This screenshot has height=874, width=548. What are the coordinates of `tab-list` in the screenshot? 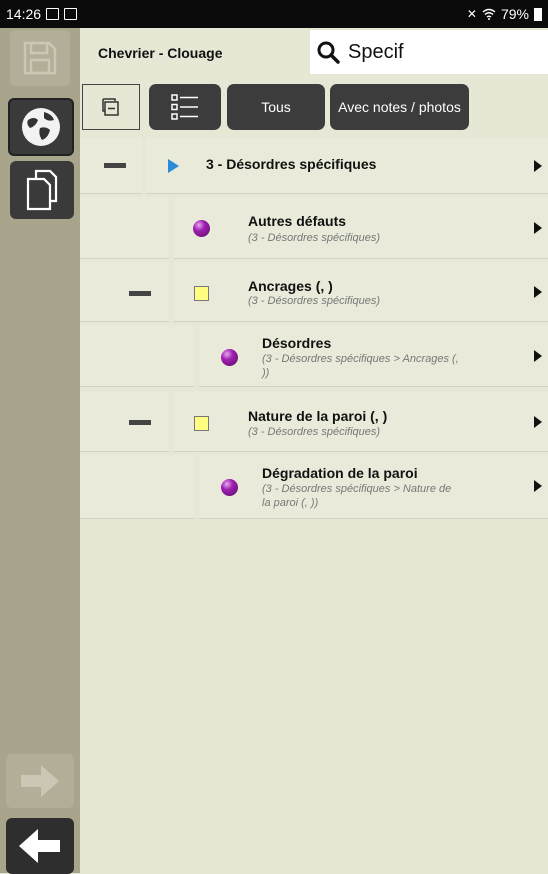 It's located at (185, 107).